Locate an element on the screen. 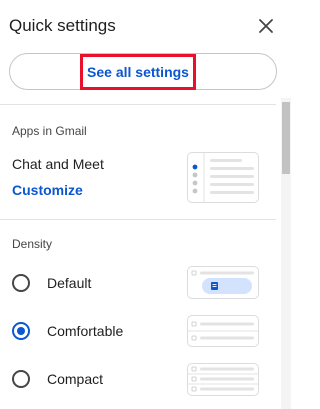 This screenshot has height=409, width=320. density-option-compact: Compact is located at coordinates (90, 379).